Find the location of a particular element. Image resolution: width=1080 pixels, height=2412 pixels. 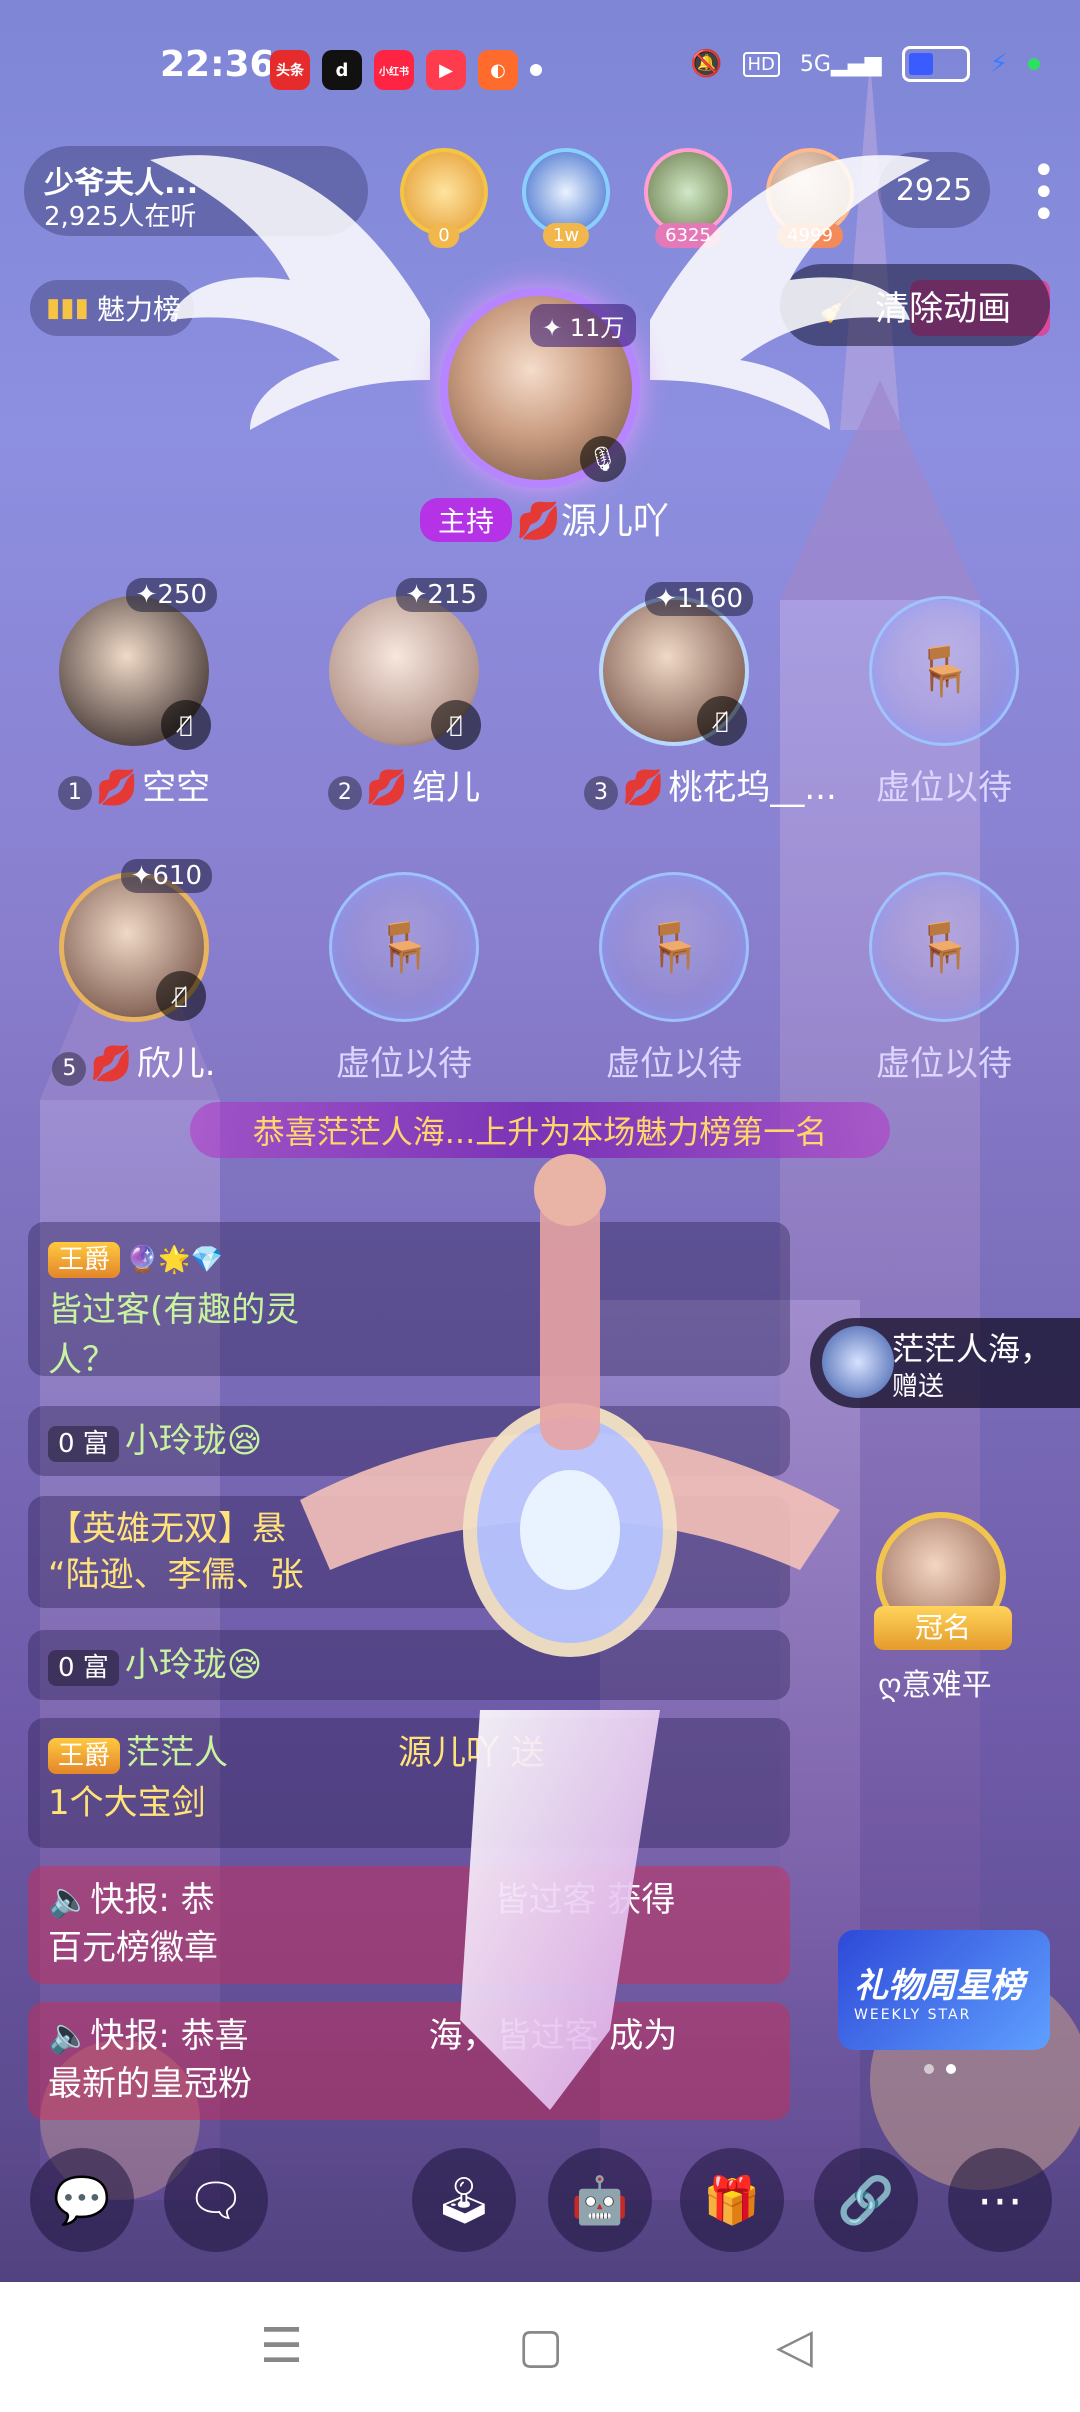

comment-button: 🗨 is located at coordinates (216, 2200).